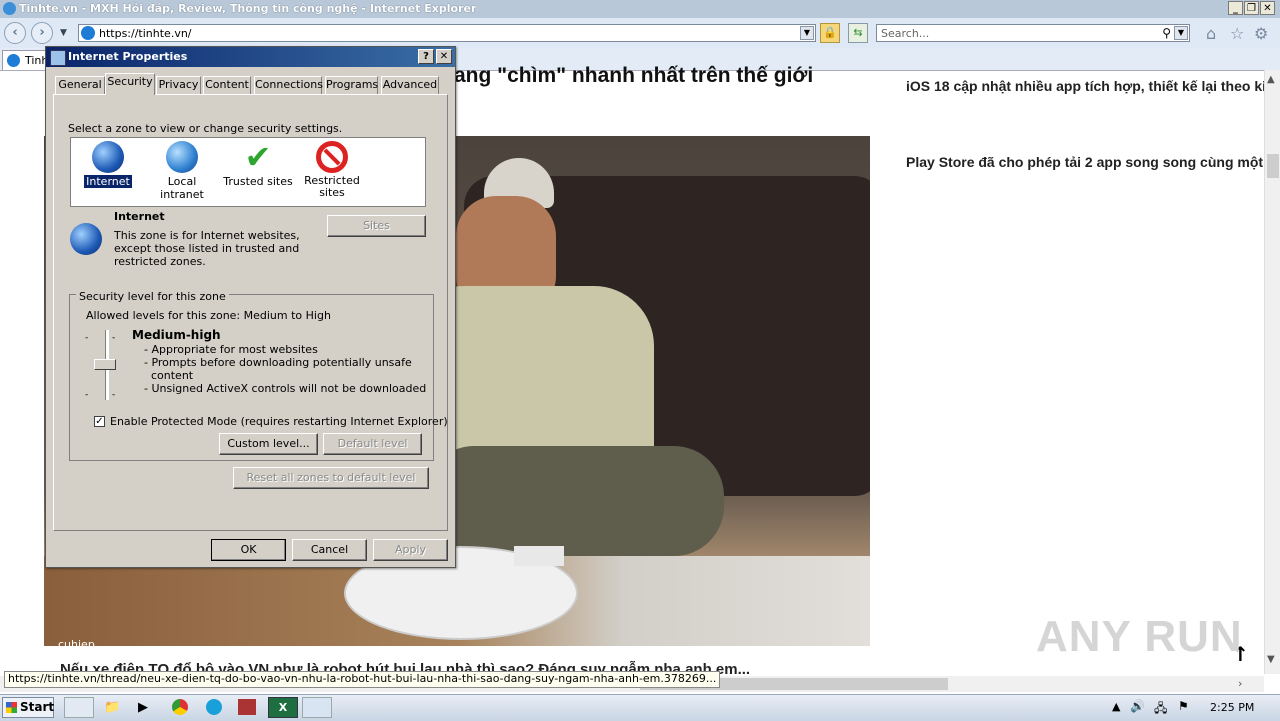  Describe the element at coordinates (1267, 8) in the screenshot. I see `close-window-button: ✕` at that location.